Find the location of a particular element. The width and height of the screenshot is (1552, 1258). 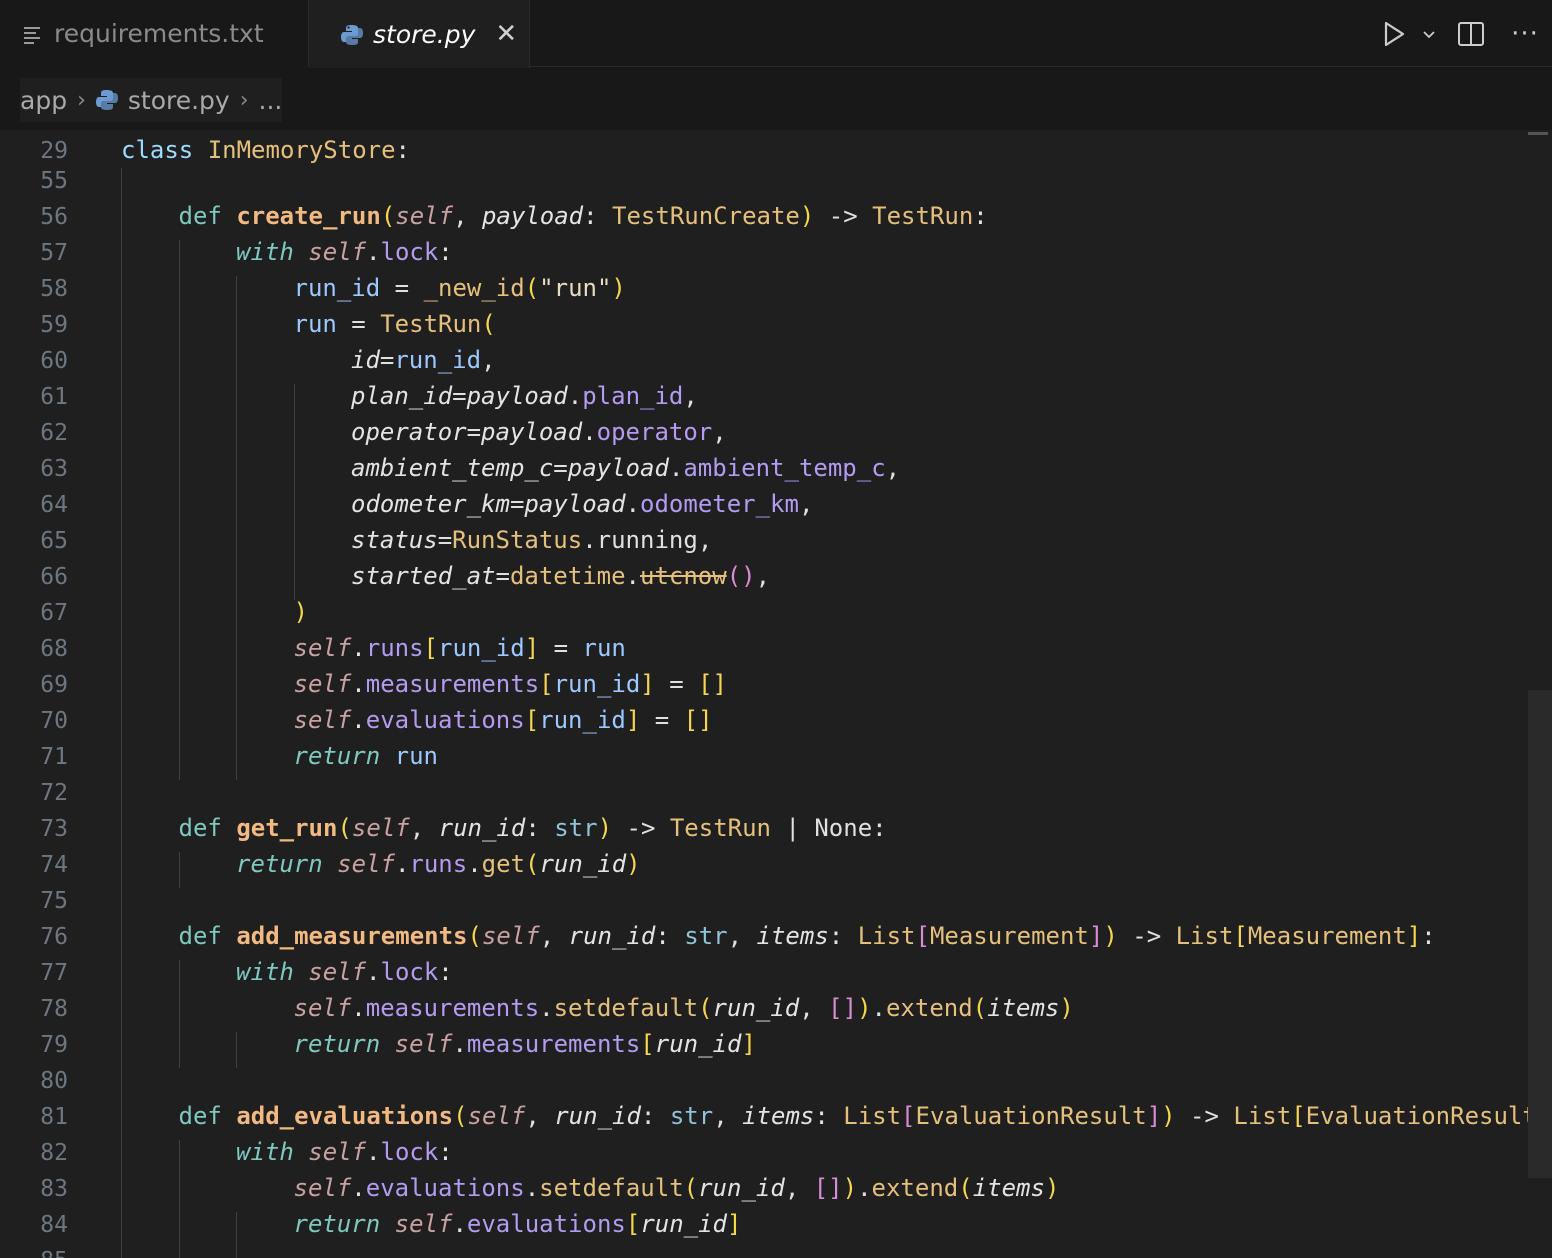

line-number: 67 is located at coordinates (54, 613).